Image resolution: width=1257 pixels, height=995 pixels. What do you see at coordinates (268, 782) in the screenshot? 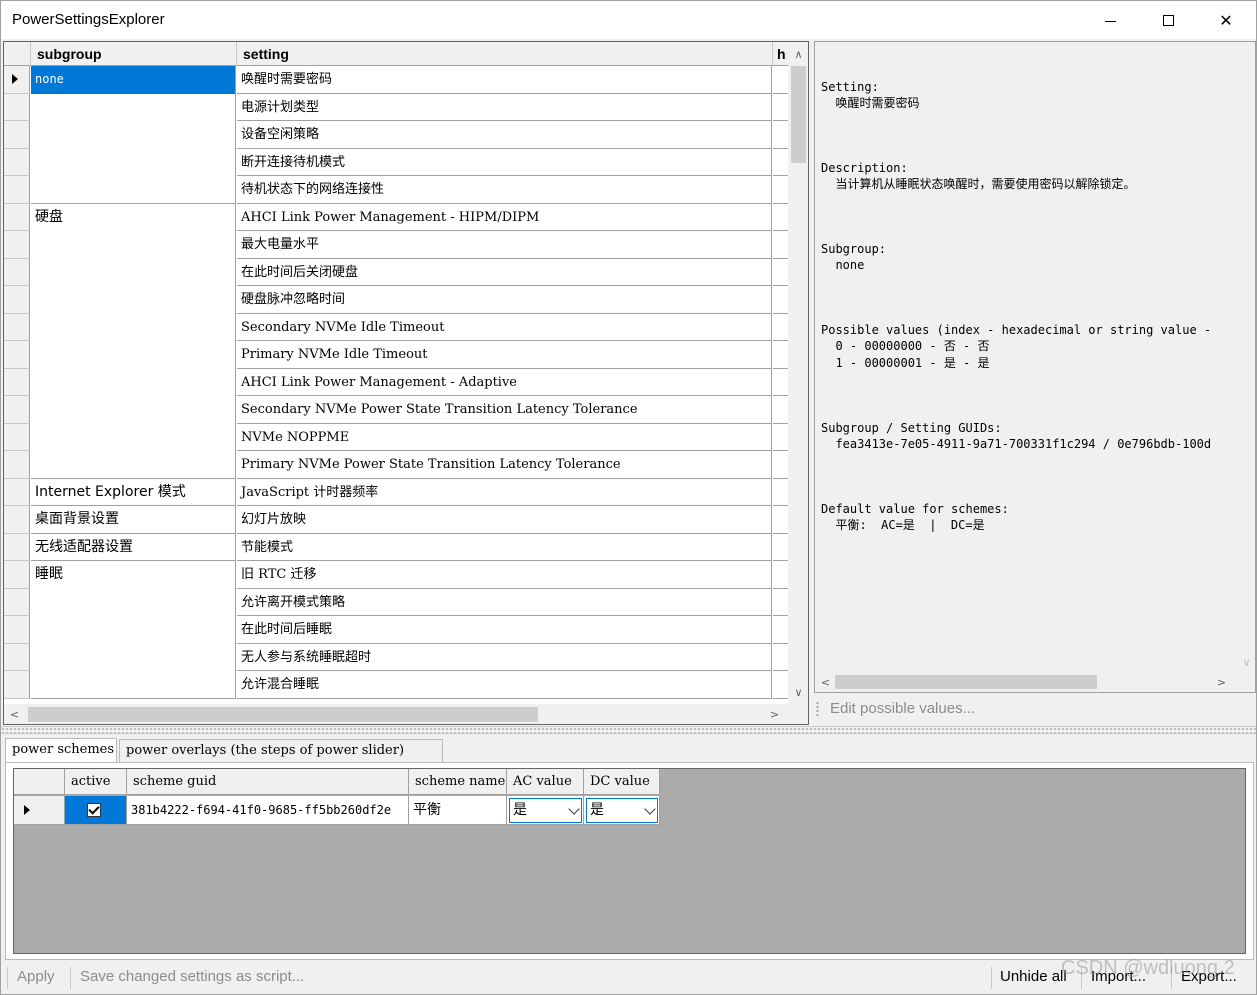
I see `column-header-scheme-guid: scheme guid` at bounding box center [268, 782].